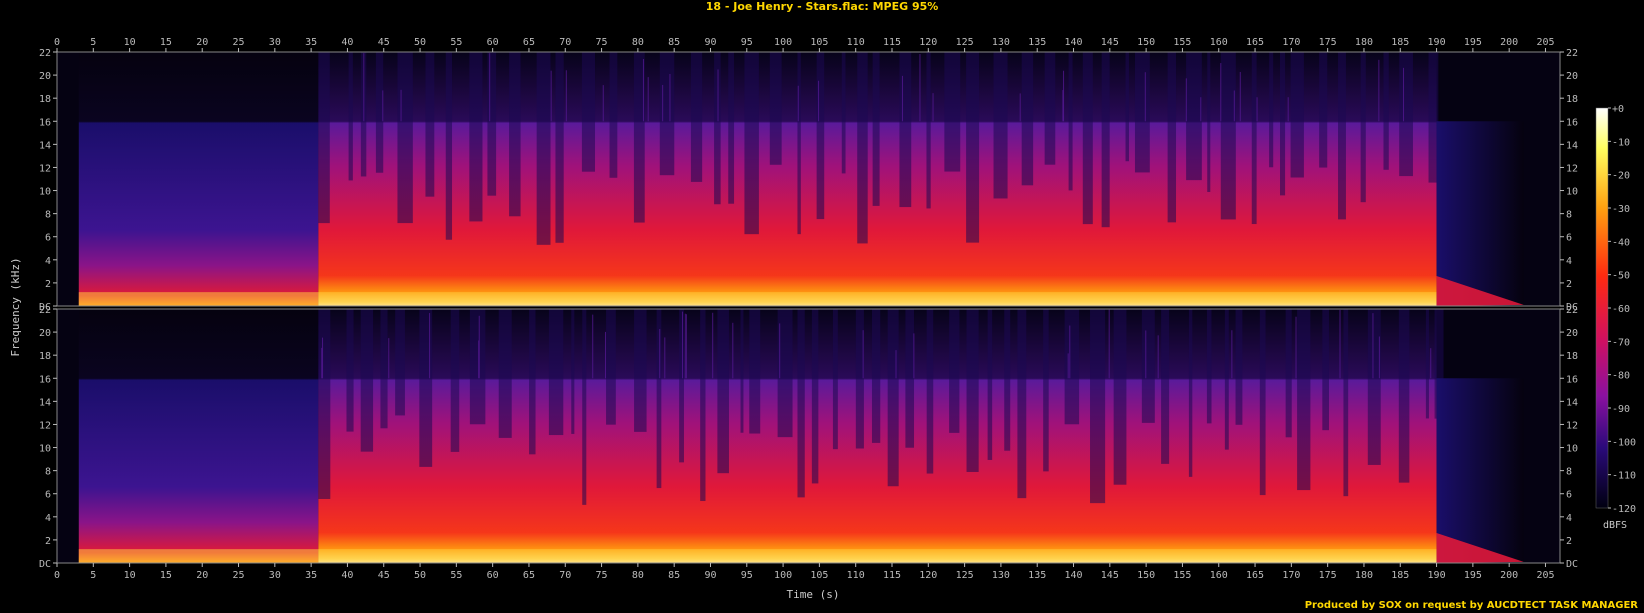 The height and width of the screenshot is (613, 1644). Describe the element at coordinates (1624, 442) in the screenshot. I see `colorbar-tick-label: -100` at that location.